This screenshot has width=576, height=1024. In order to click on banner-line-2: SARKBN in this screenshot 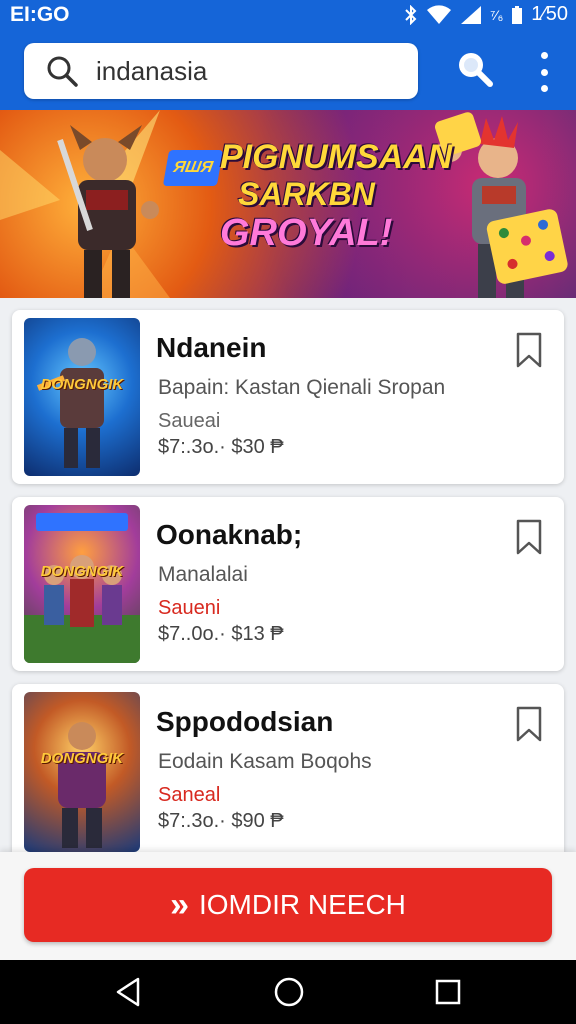, I will do `click(306, 194)`.